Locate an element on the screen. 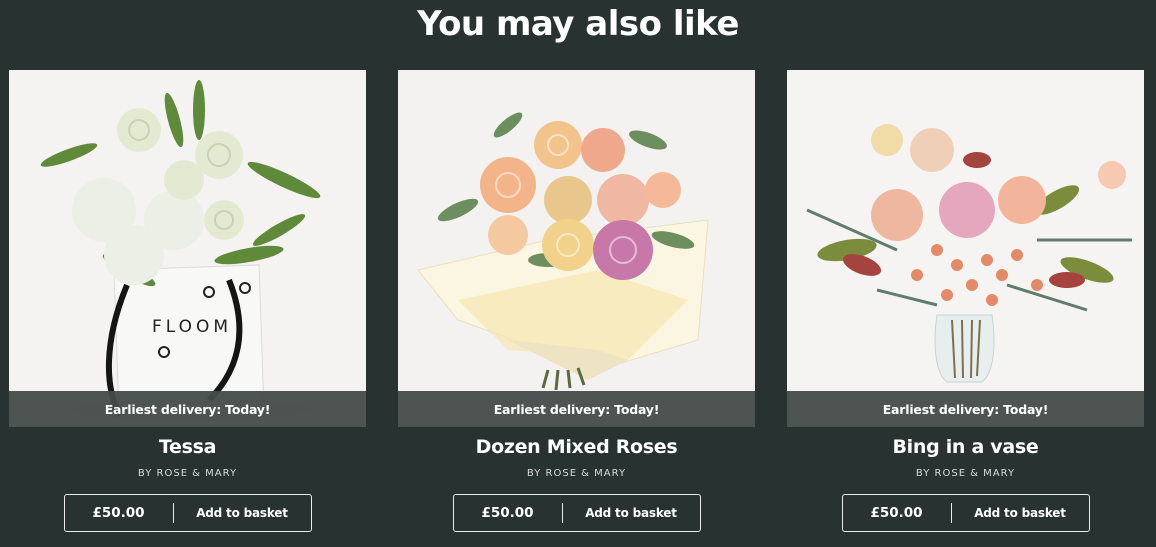  section-title: You may also like is located at coordinates (578, 24).